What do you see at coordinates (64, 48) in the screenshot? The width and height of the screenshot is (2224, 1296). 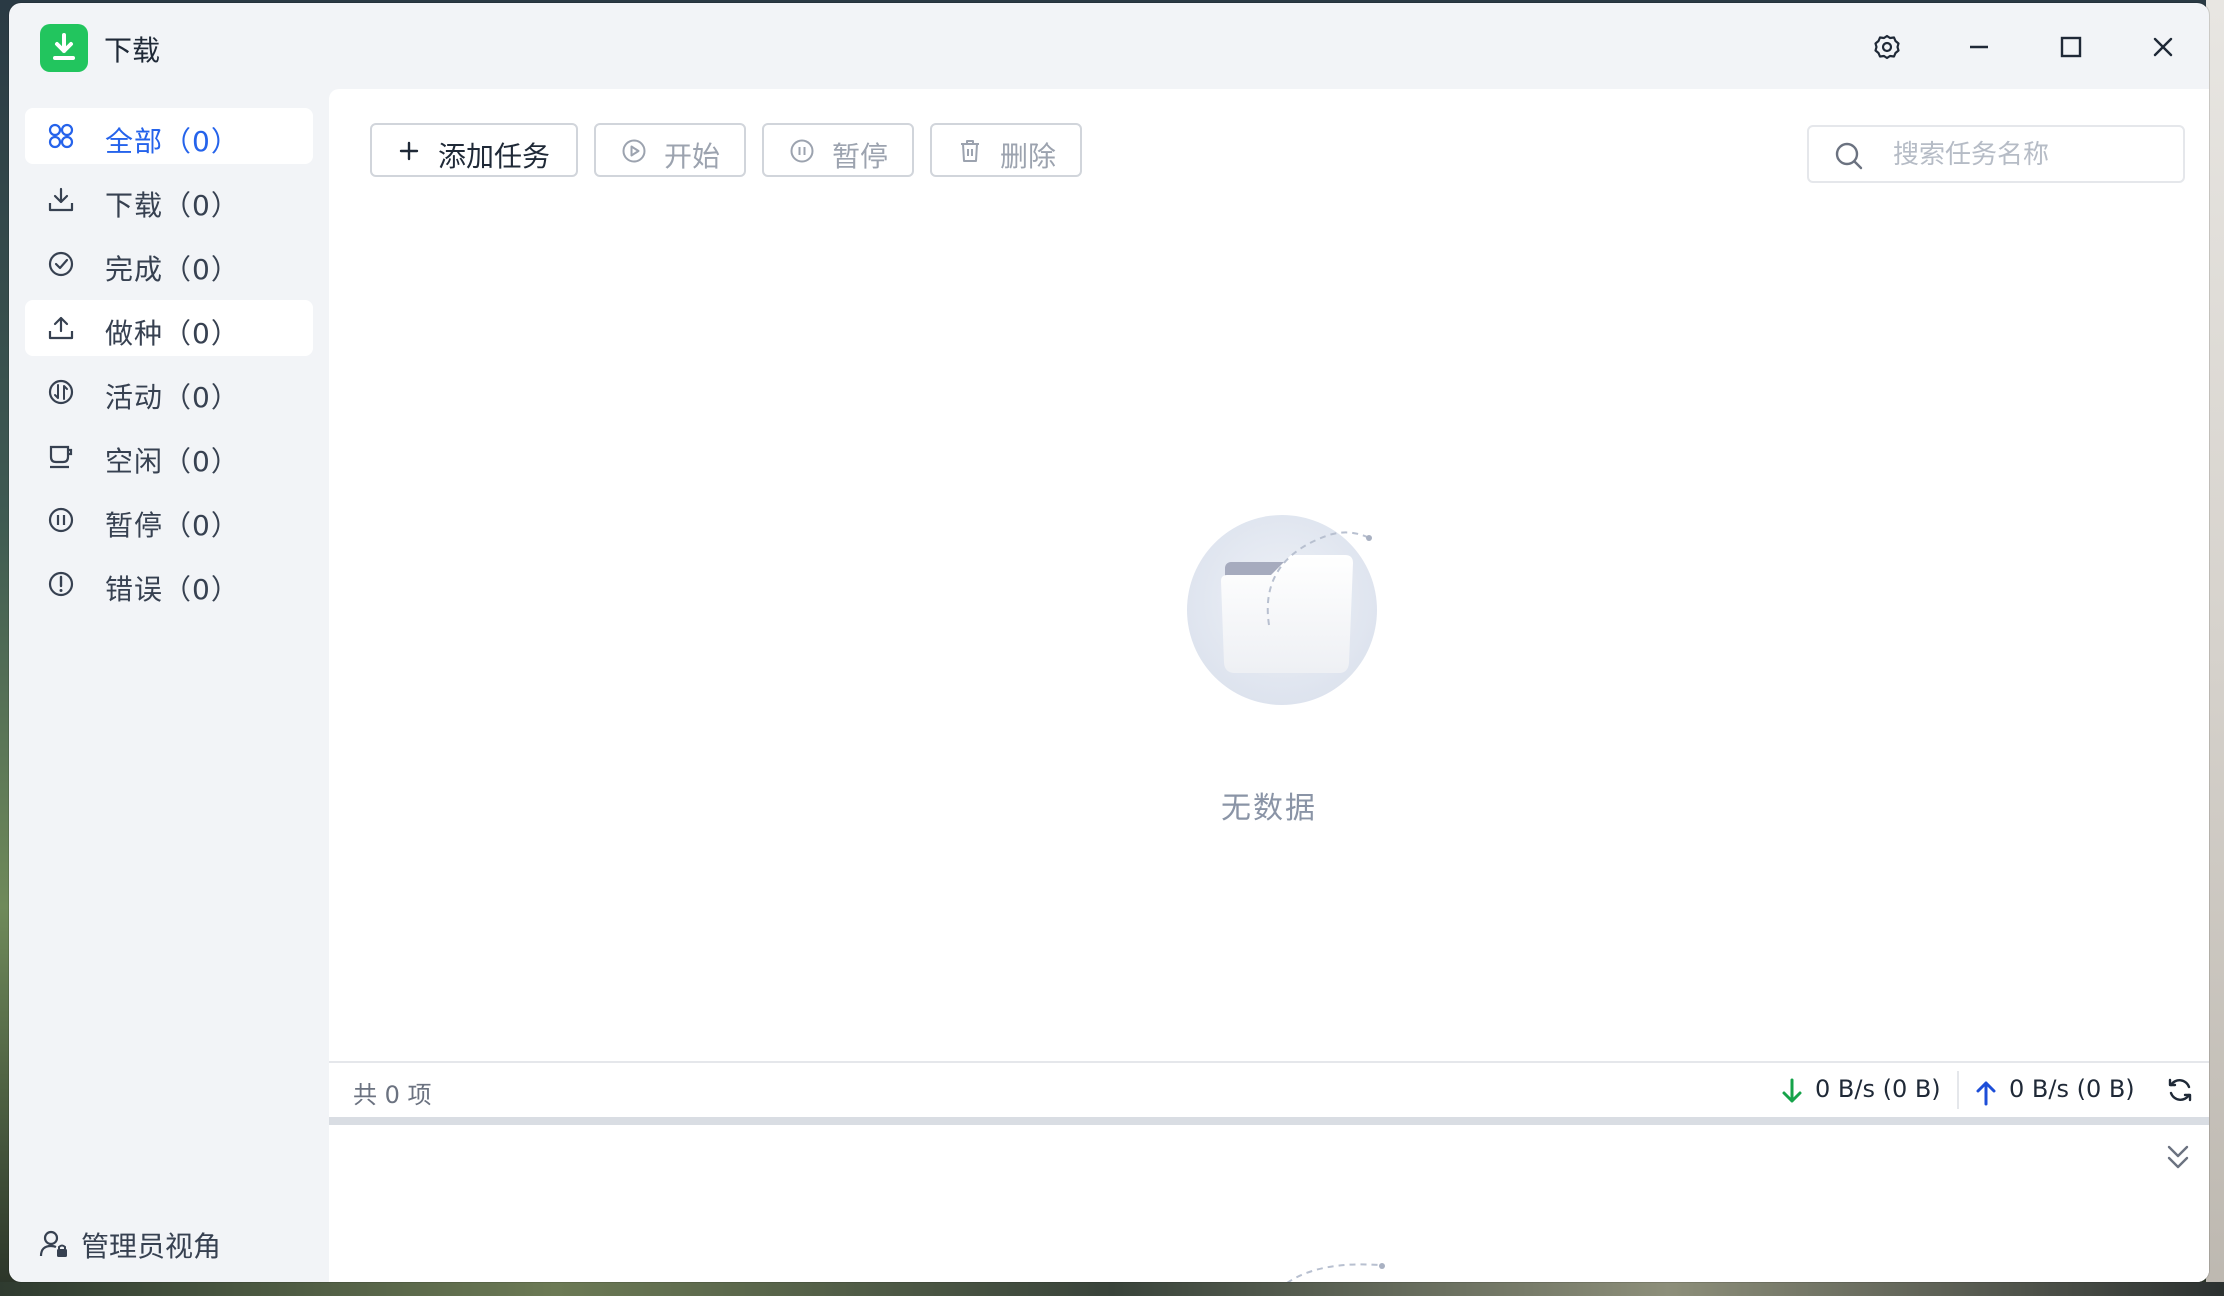 I see `download-app-icon` at bounding box center [64, 48].